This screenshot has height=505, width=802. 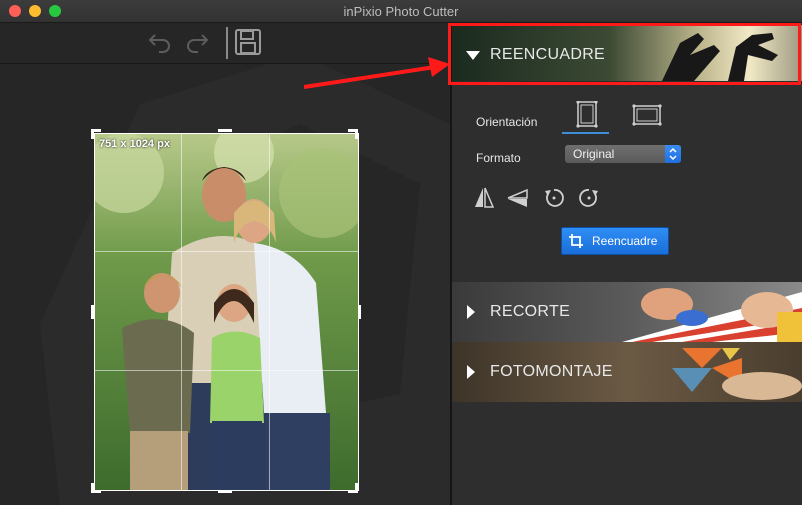 What do you see at coordinates (225, 491) in the screenshot?
I see `crop-handle-bottom` at bounding box center [225, 491].